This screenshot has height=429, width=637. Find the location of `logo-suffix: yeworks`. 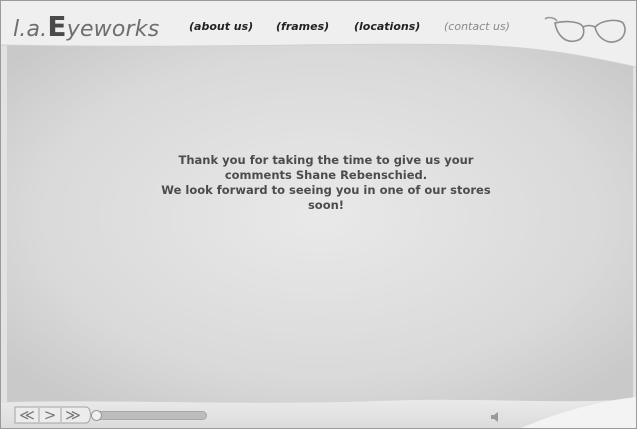

logo-suffix: yeworks is located at coordinates (113, 29).